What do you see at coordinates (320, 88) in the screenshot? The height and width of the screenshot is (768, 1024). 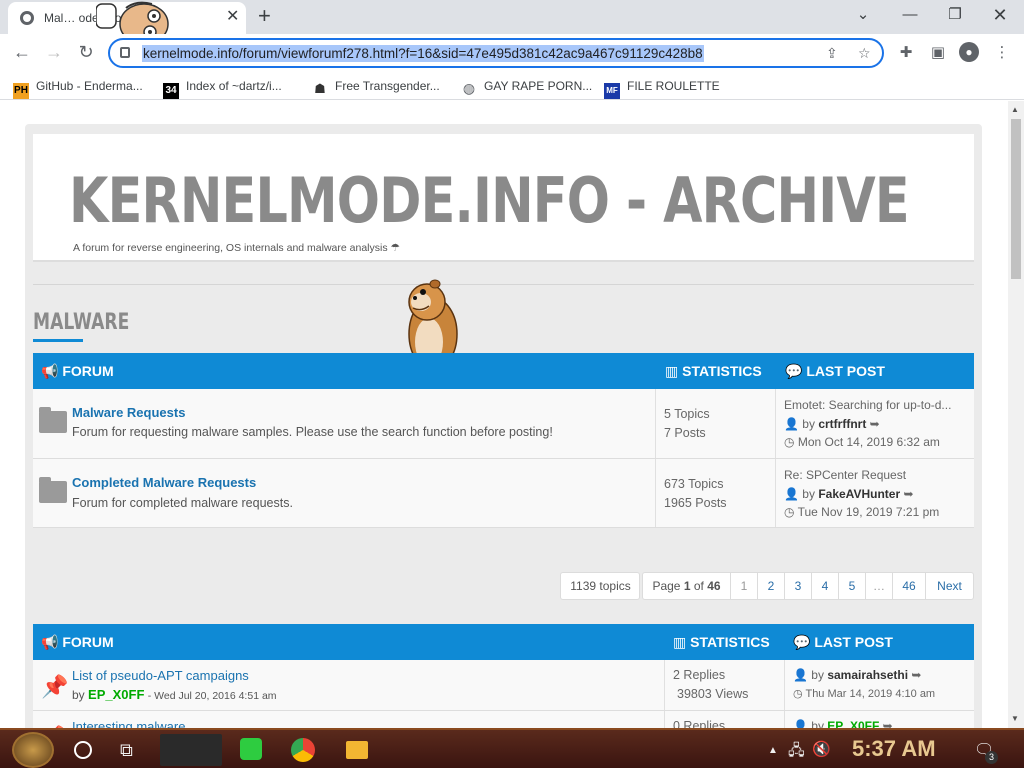 I see `gamepad-icon: ☗` at bounding box center [320, 88].